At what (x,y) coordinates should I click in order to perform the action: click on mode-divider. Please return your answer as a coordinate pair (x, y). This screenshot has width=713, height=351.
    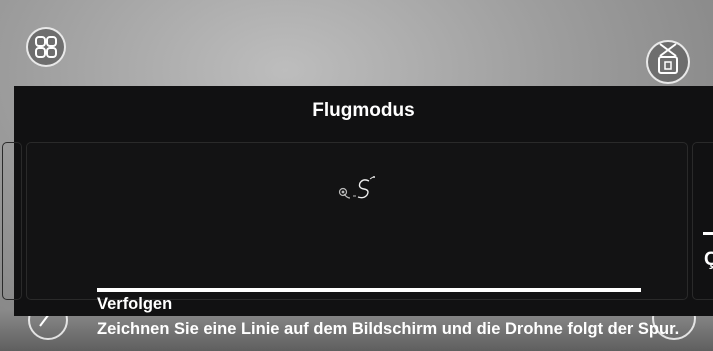
    Looking at the image, I should click on (369, 290).